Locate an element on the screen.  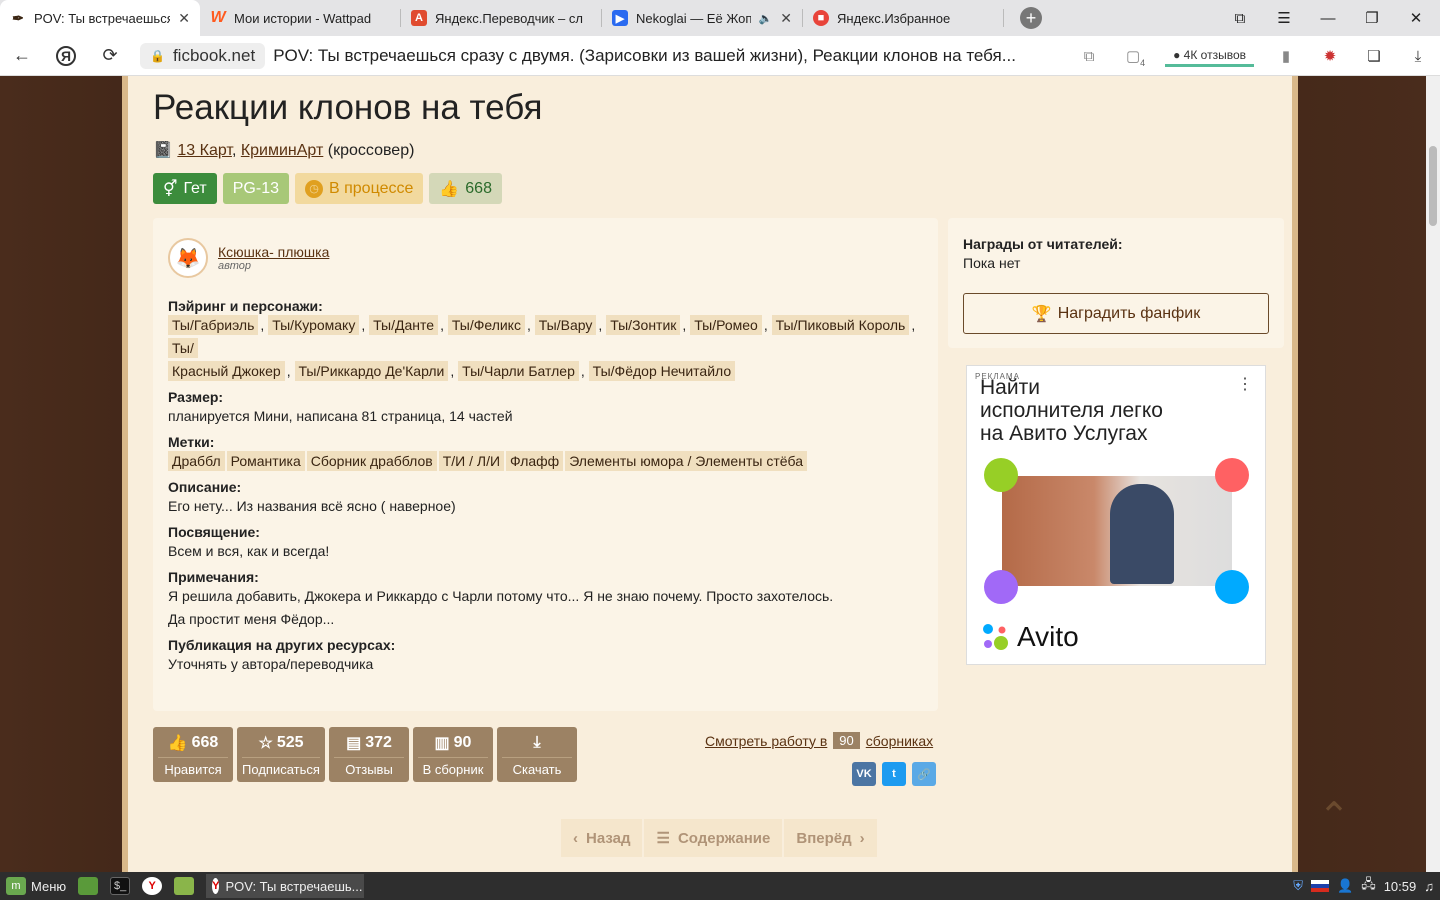
tag-link: Т/И / Л/И is located at coordinates (471, 461).